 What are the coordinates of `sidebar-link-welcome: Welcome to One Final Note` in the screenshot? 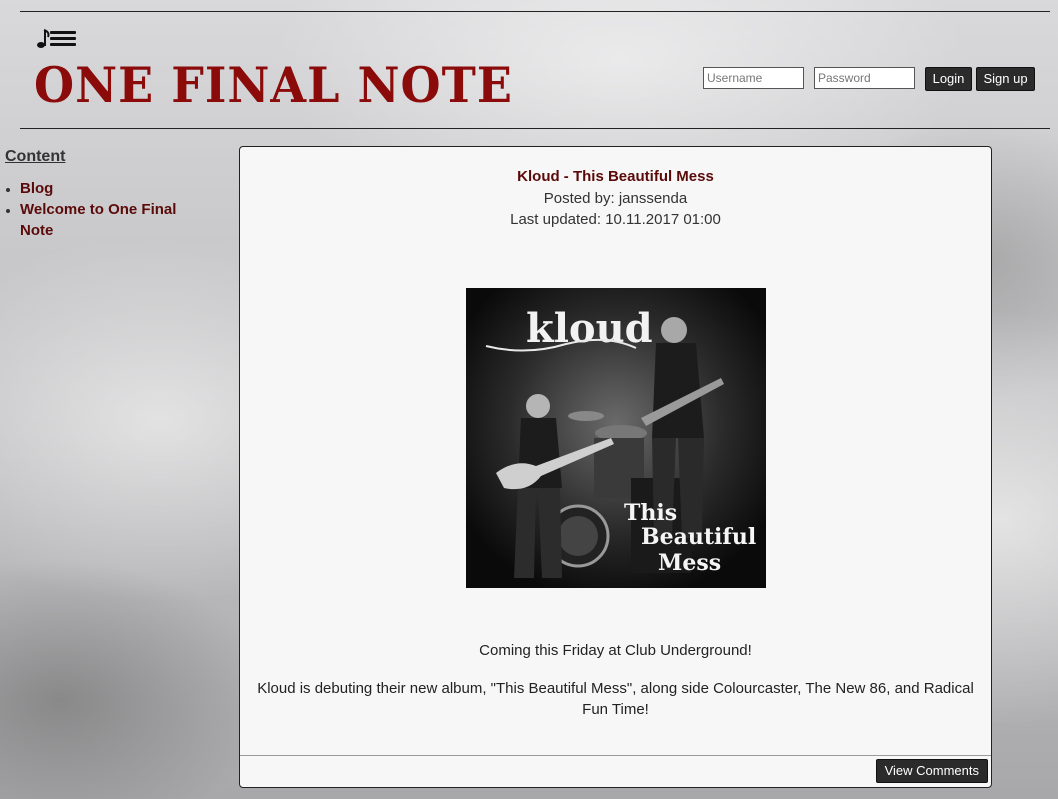 It's located at (98, 220).